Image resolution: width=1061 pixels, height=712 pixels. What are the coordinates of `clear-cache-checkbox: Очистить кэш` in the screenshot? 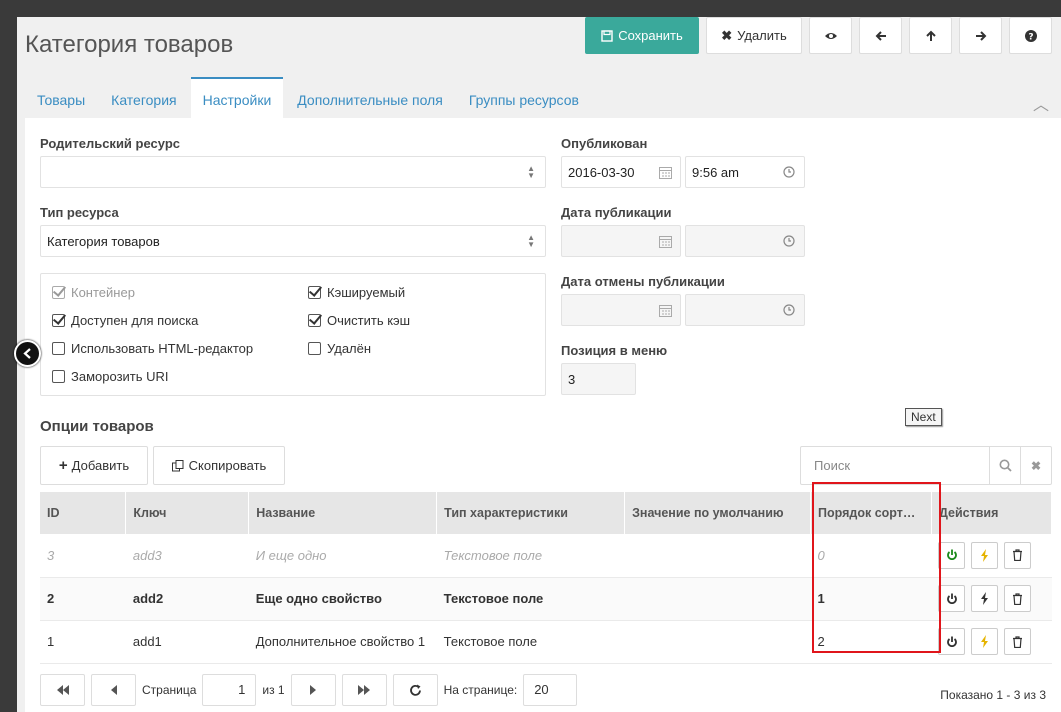 It's located at (359, 320).